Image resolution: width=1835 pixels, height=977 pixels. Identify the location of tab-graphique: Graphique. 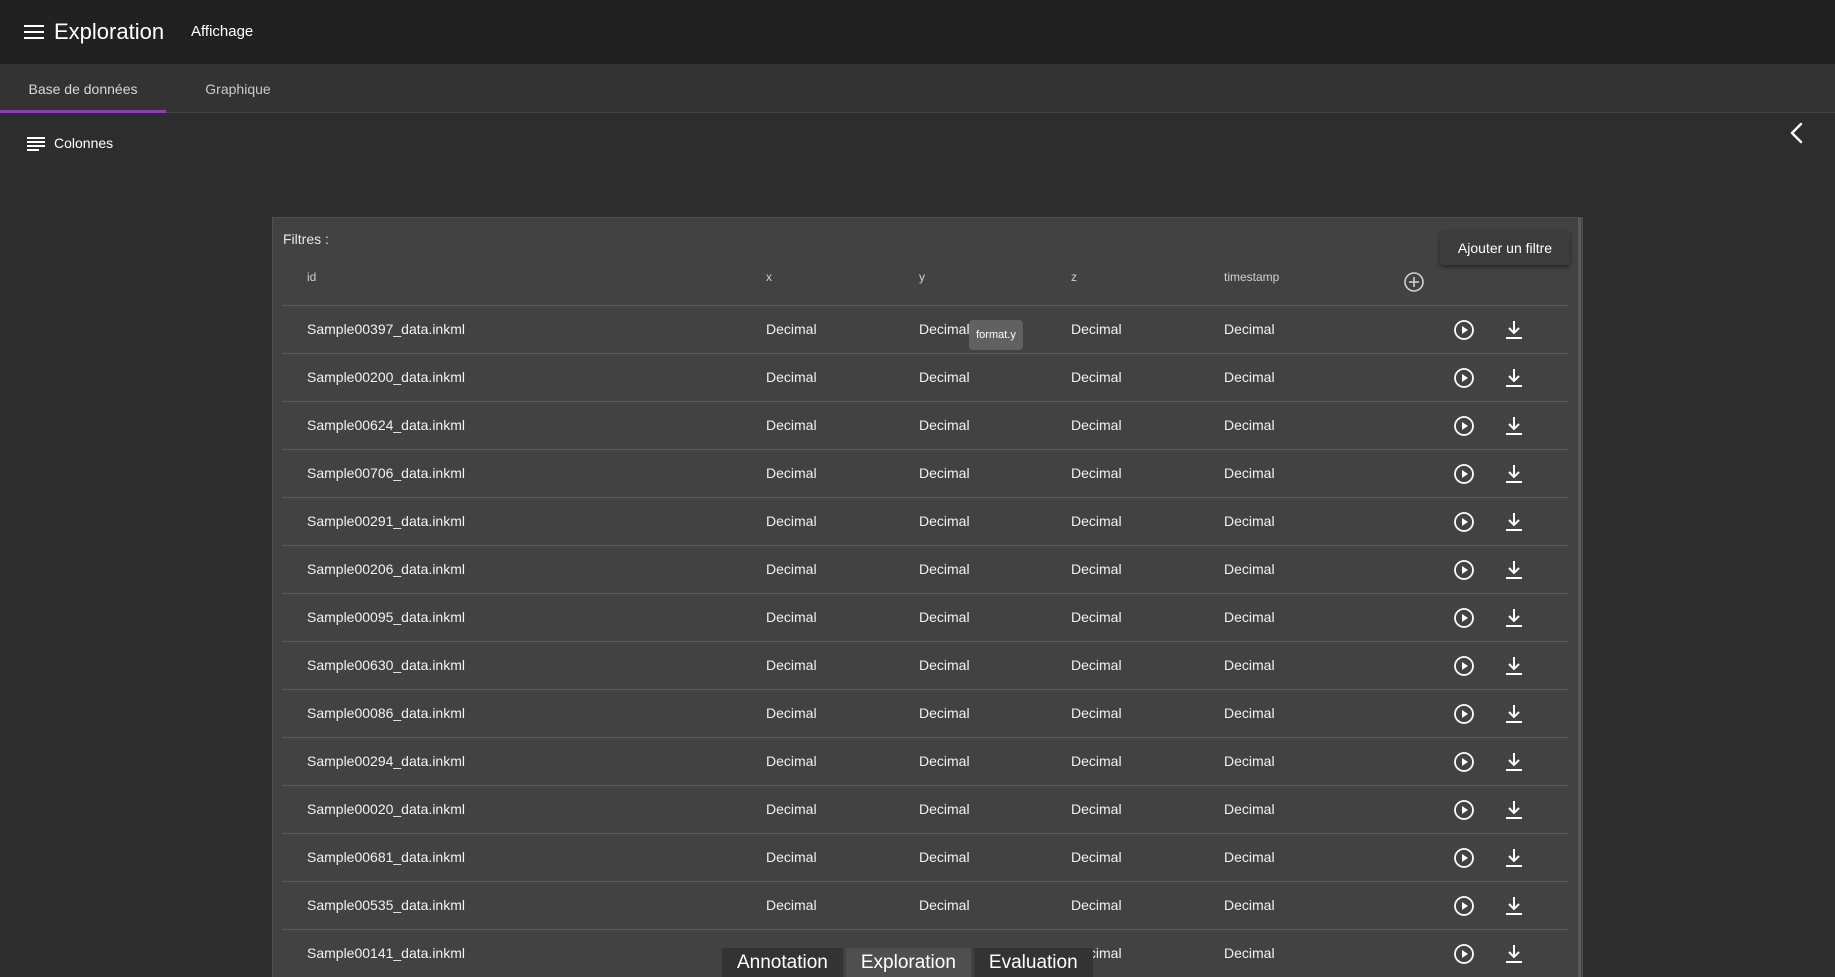
(238, 88).